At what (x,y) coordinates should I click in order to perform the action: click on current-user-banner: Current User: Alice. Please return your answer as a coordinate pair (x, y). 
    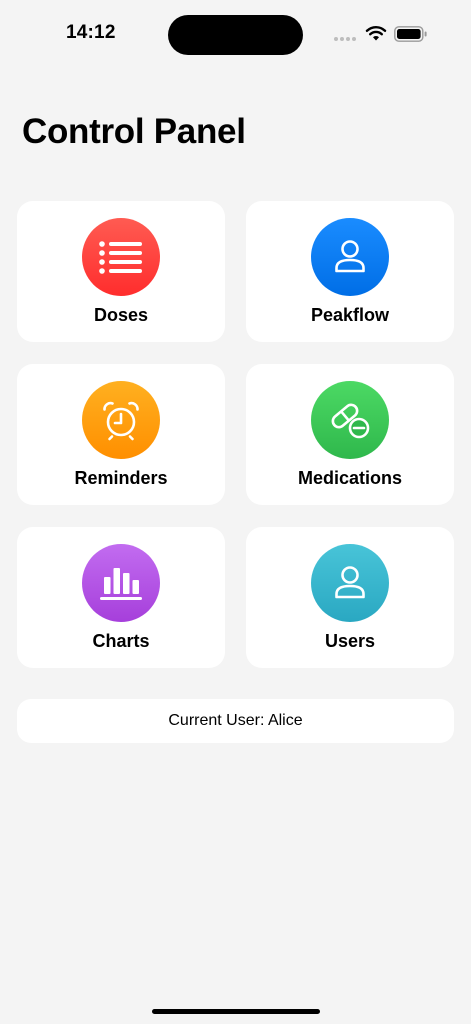
    Looking at the image, I should click on (235, 721).